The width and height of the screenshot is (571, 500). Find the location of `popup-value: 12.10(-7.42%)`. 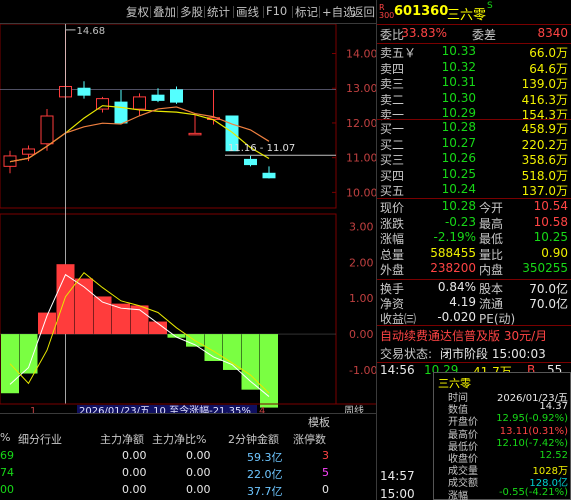

popup-value: 12.10(-7.42%) is located at coordinates (532, 443).